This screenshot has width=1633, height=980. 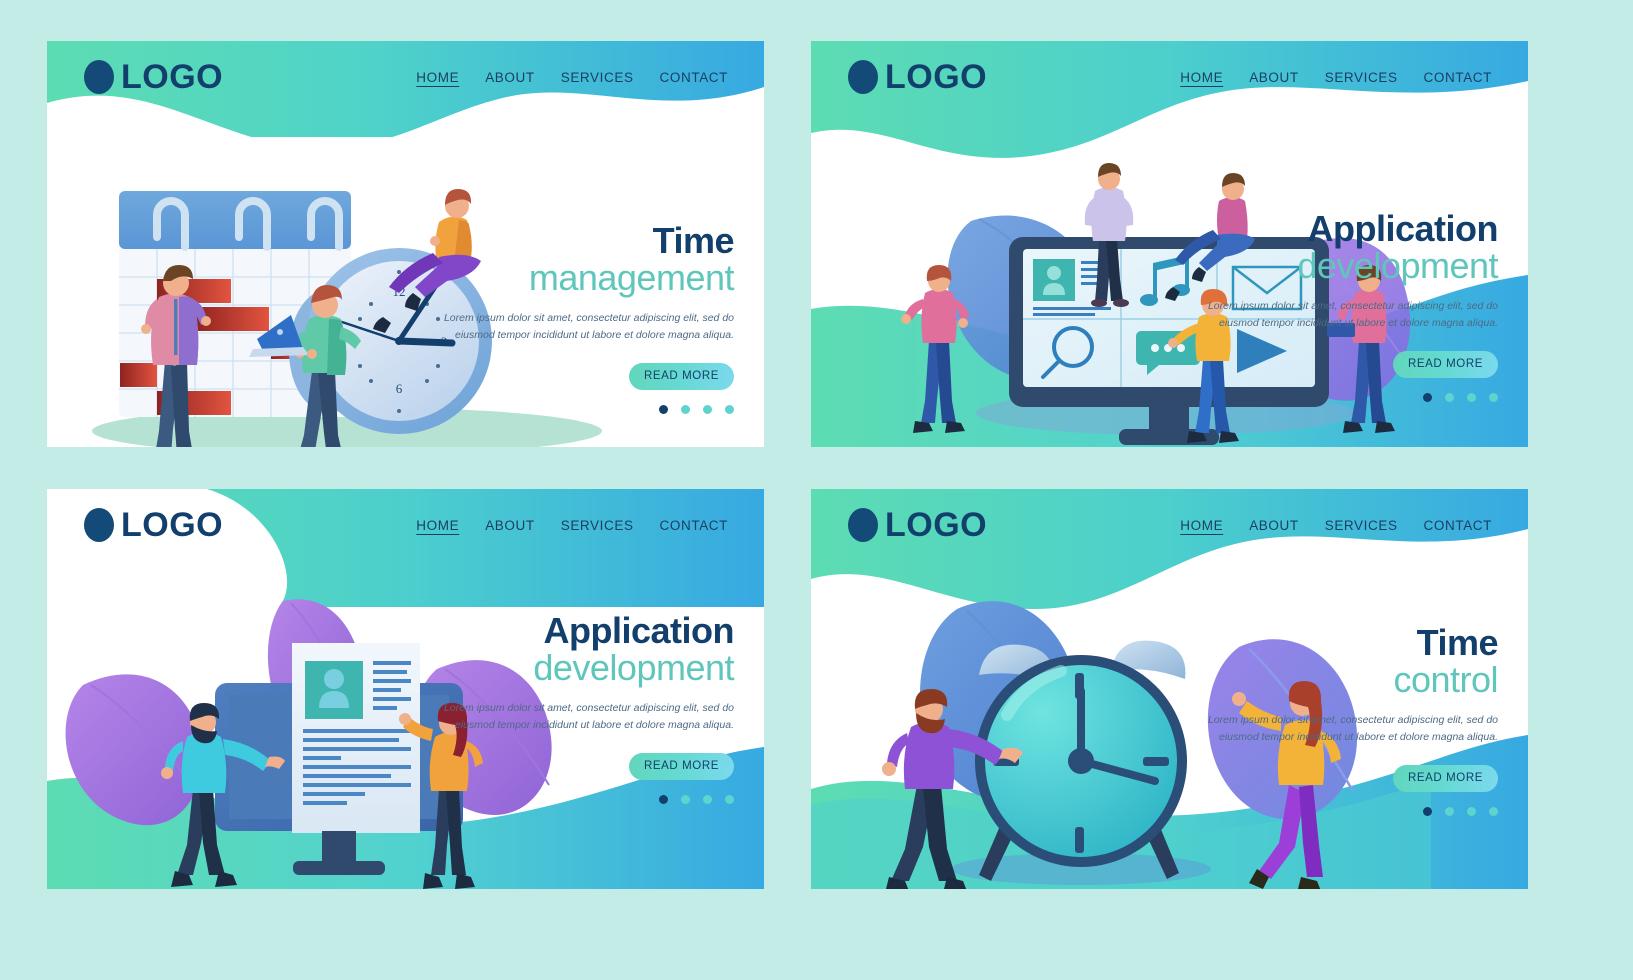 What do you see at coordinates (405, 525) in the screenshot?
I see `panel-3-header: LOGO HOME ABOUT SERVICES CONTACT` at bounding box center [405, 525].